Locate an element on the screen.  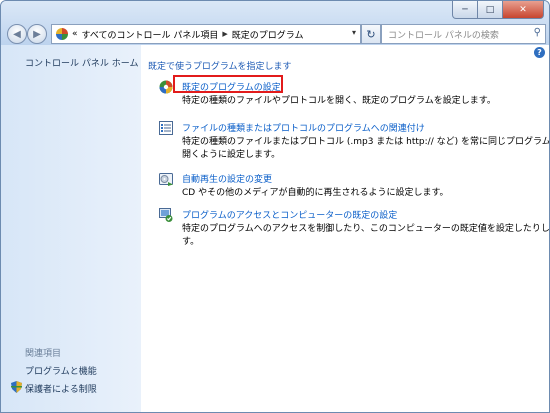
desc-line: す。 is located at coordinates (191, 242).